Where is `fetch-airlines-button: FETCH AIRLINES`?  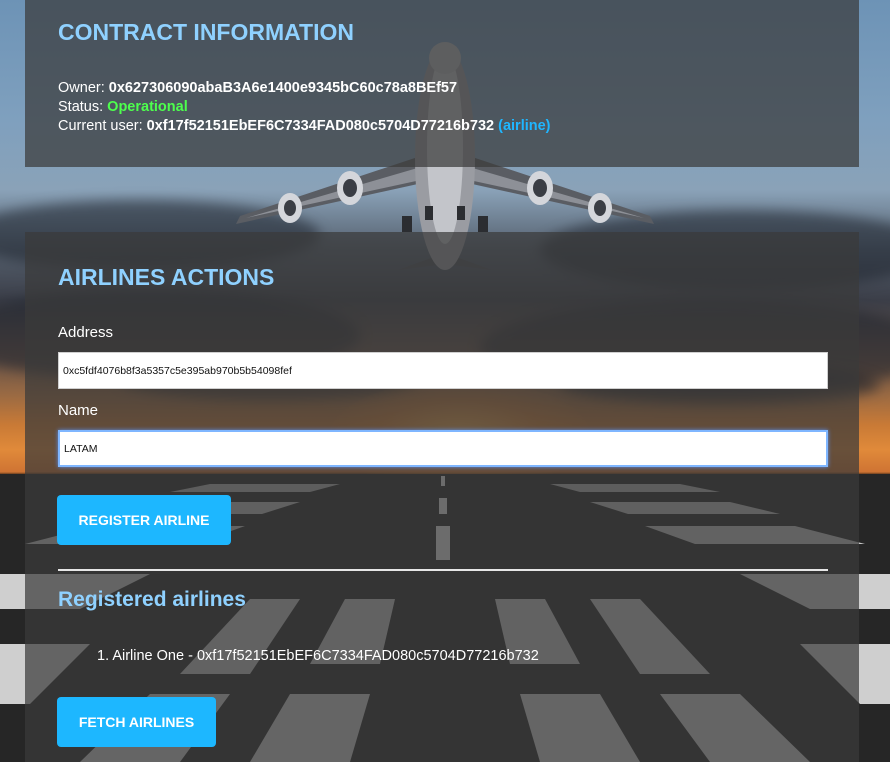 fetch-airlines-button: FETCH AIRLINES is located at coordinates (136, 722).